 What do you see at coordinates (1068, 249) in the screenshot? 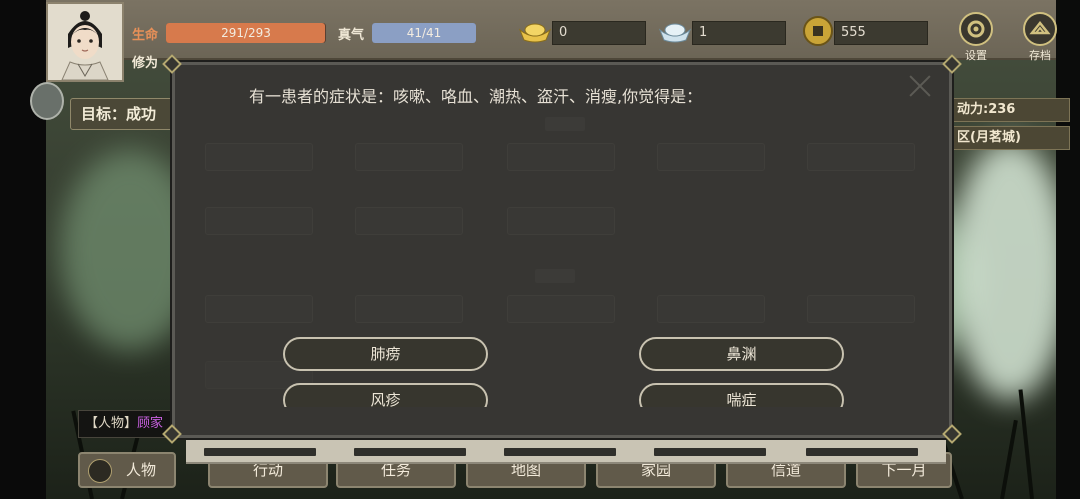
I see `right-letterbox` at bounding box center [1068, 249].